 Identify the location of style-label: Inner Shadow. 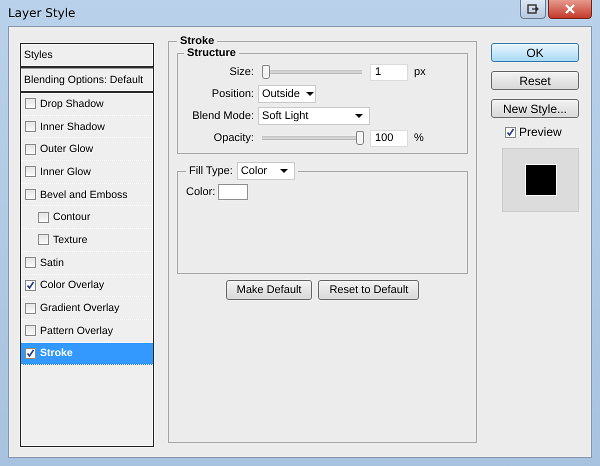
(72, 126).